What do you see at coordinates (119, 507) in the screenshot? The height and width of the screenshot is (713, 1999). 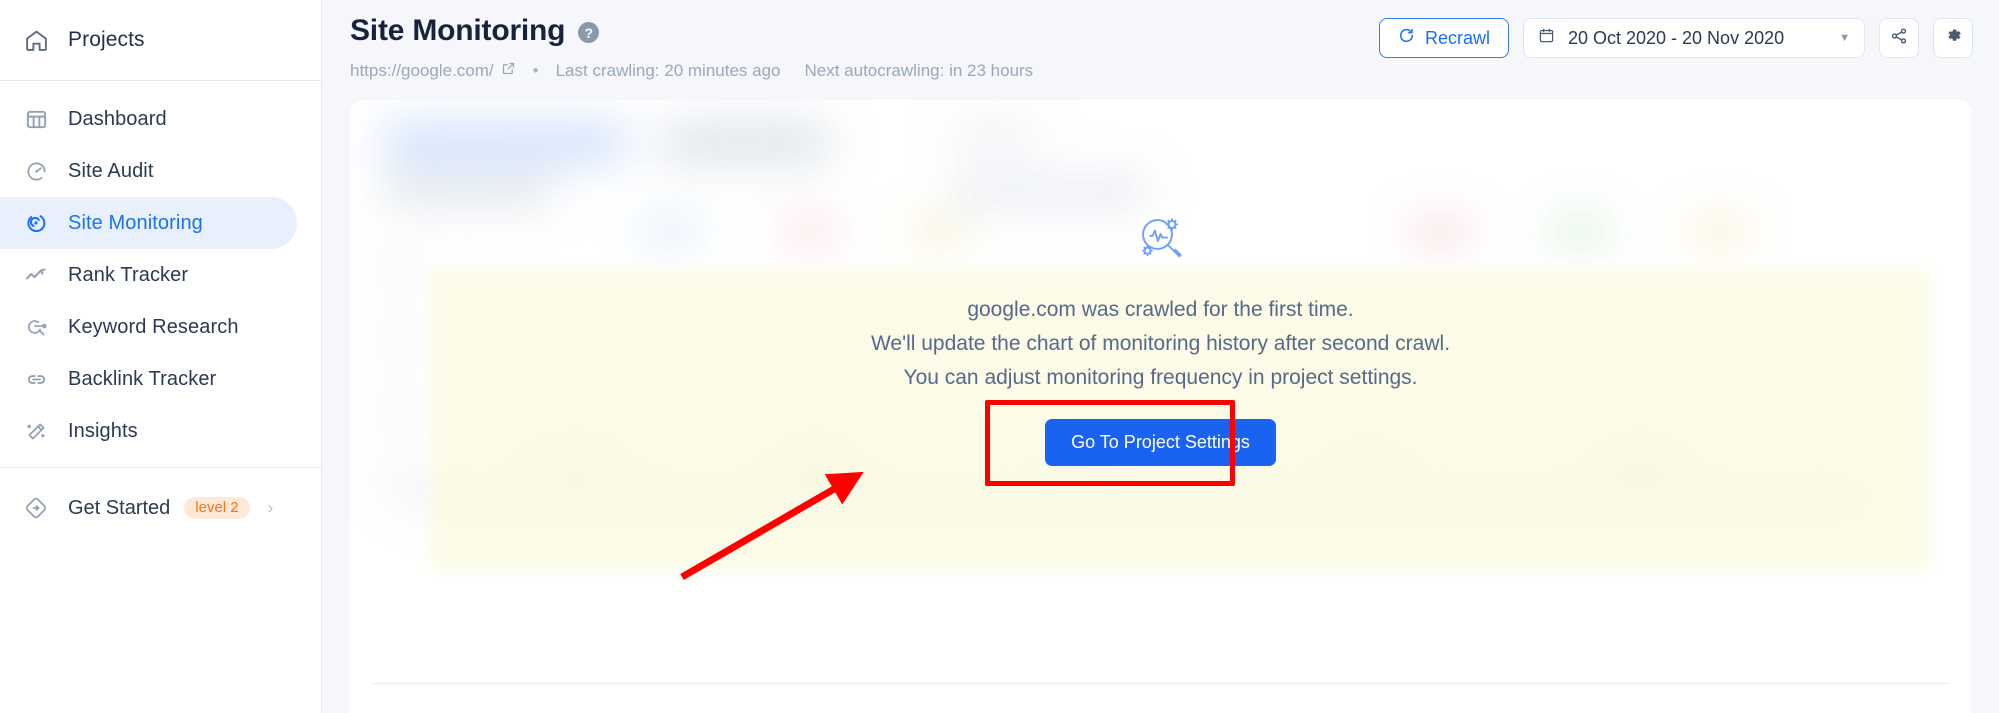 I see `get-started-label: Get Started` at bounding box center [119, 507].